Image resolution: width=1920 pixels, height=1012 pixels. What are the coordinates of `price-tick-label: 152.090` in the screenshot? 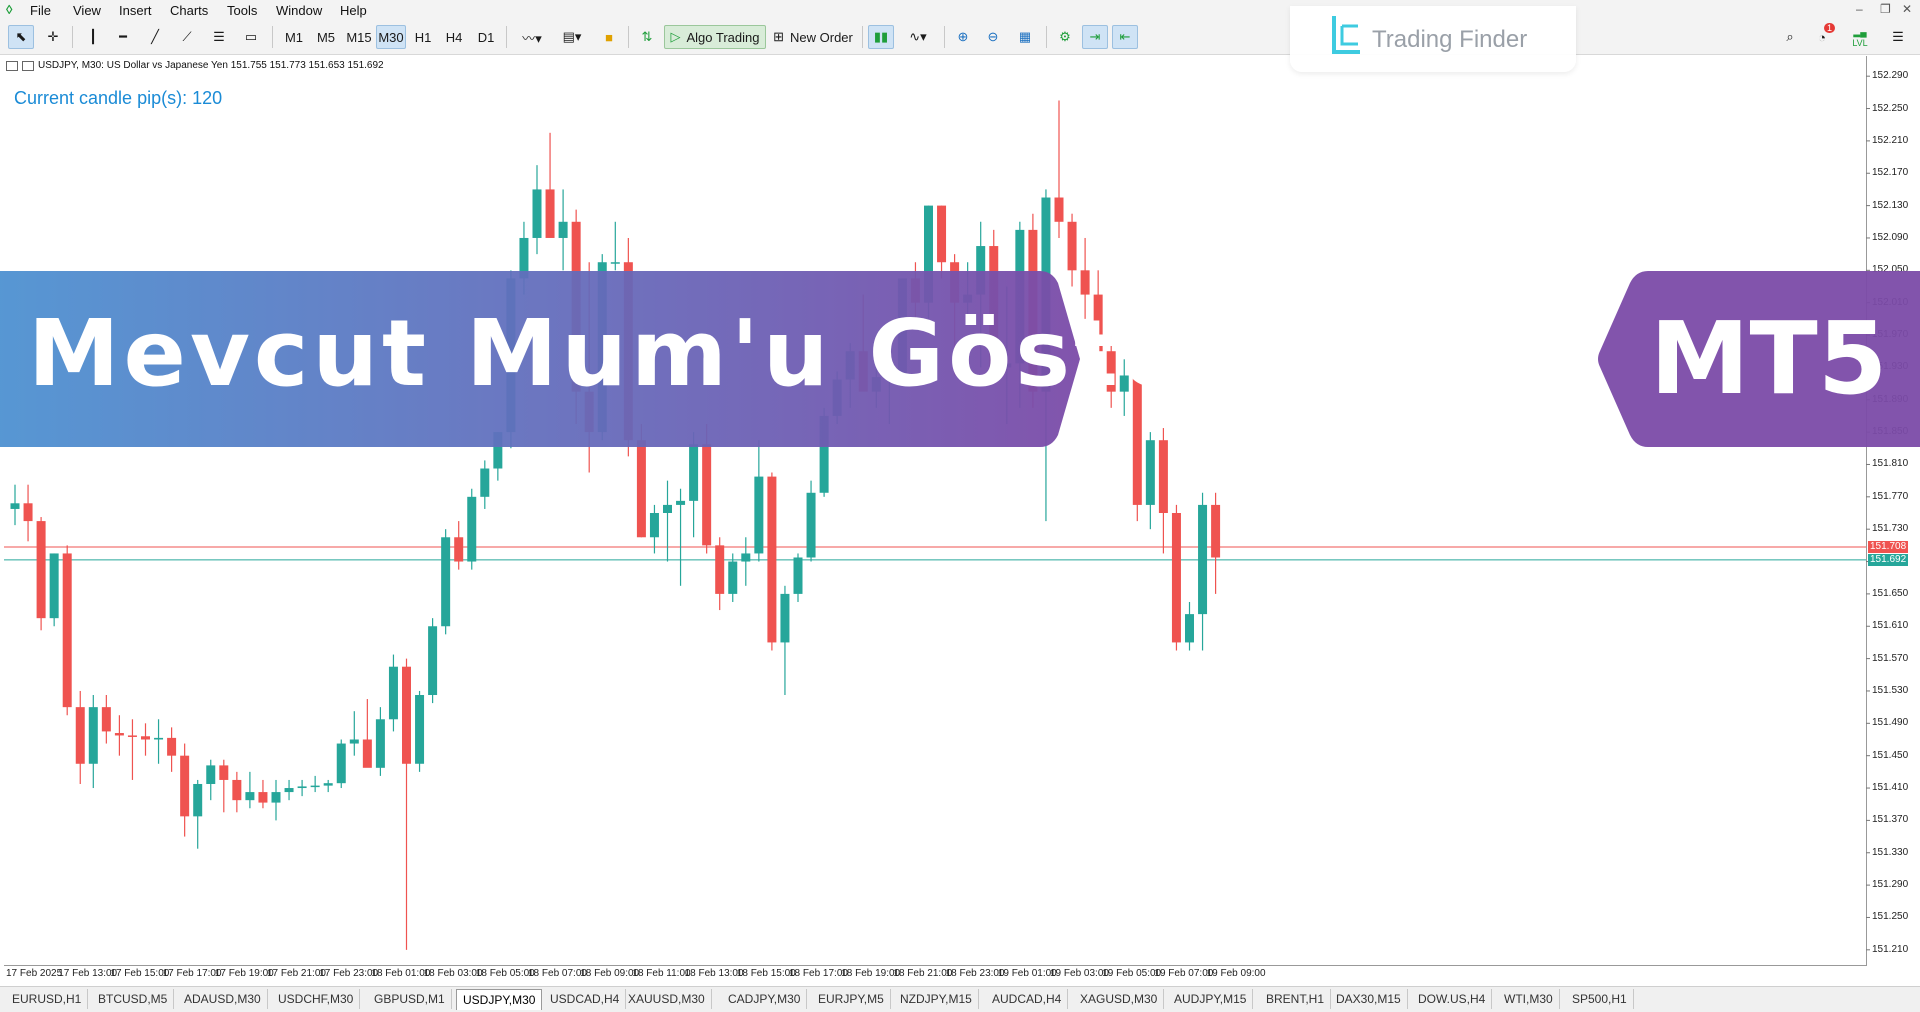 It's located at (1890, 237).